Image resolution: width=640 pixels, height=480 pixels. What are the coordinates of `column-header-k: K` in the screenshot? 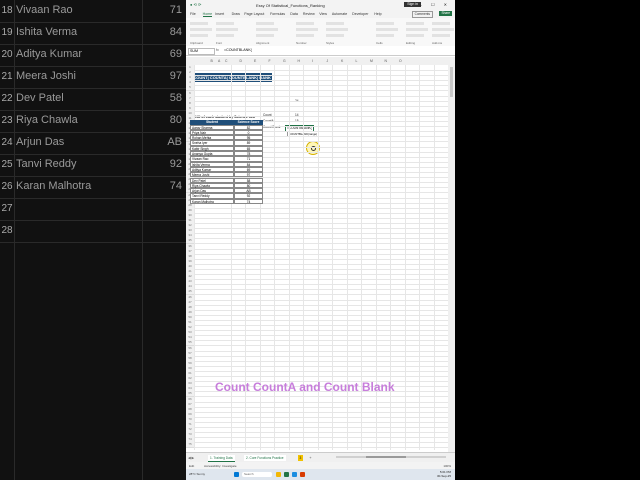 It's located at (342, 61).